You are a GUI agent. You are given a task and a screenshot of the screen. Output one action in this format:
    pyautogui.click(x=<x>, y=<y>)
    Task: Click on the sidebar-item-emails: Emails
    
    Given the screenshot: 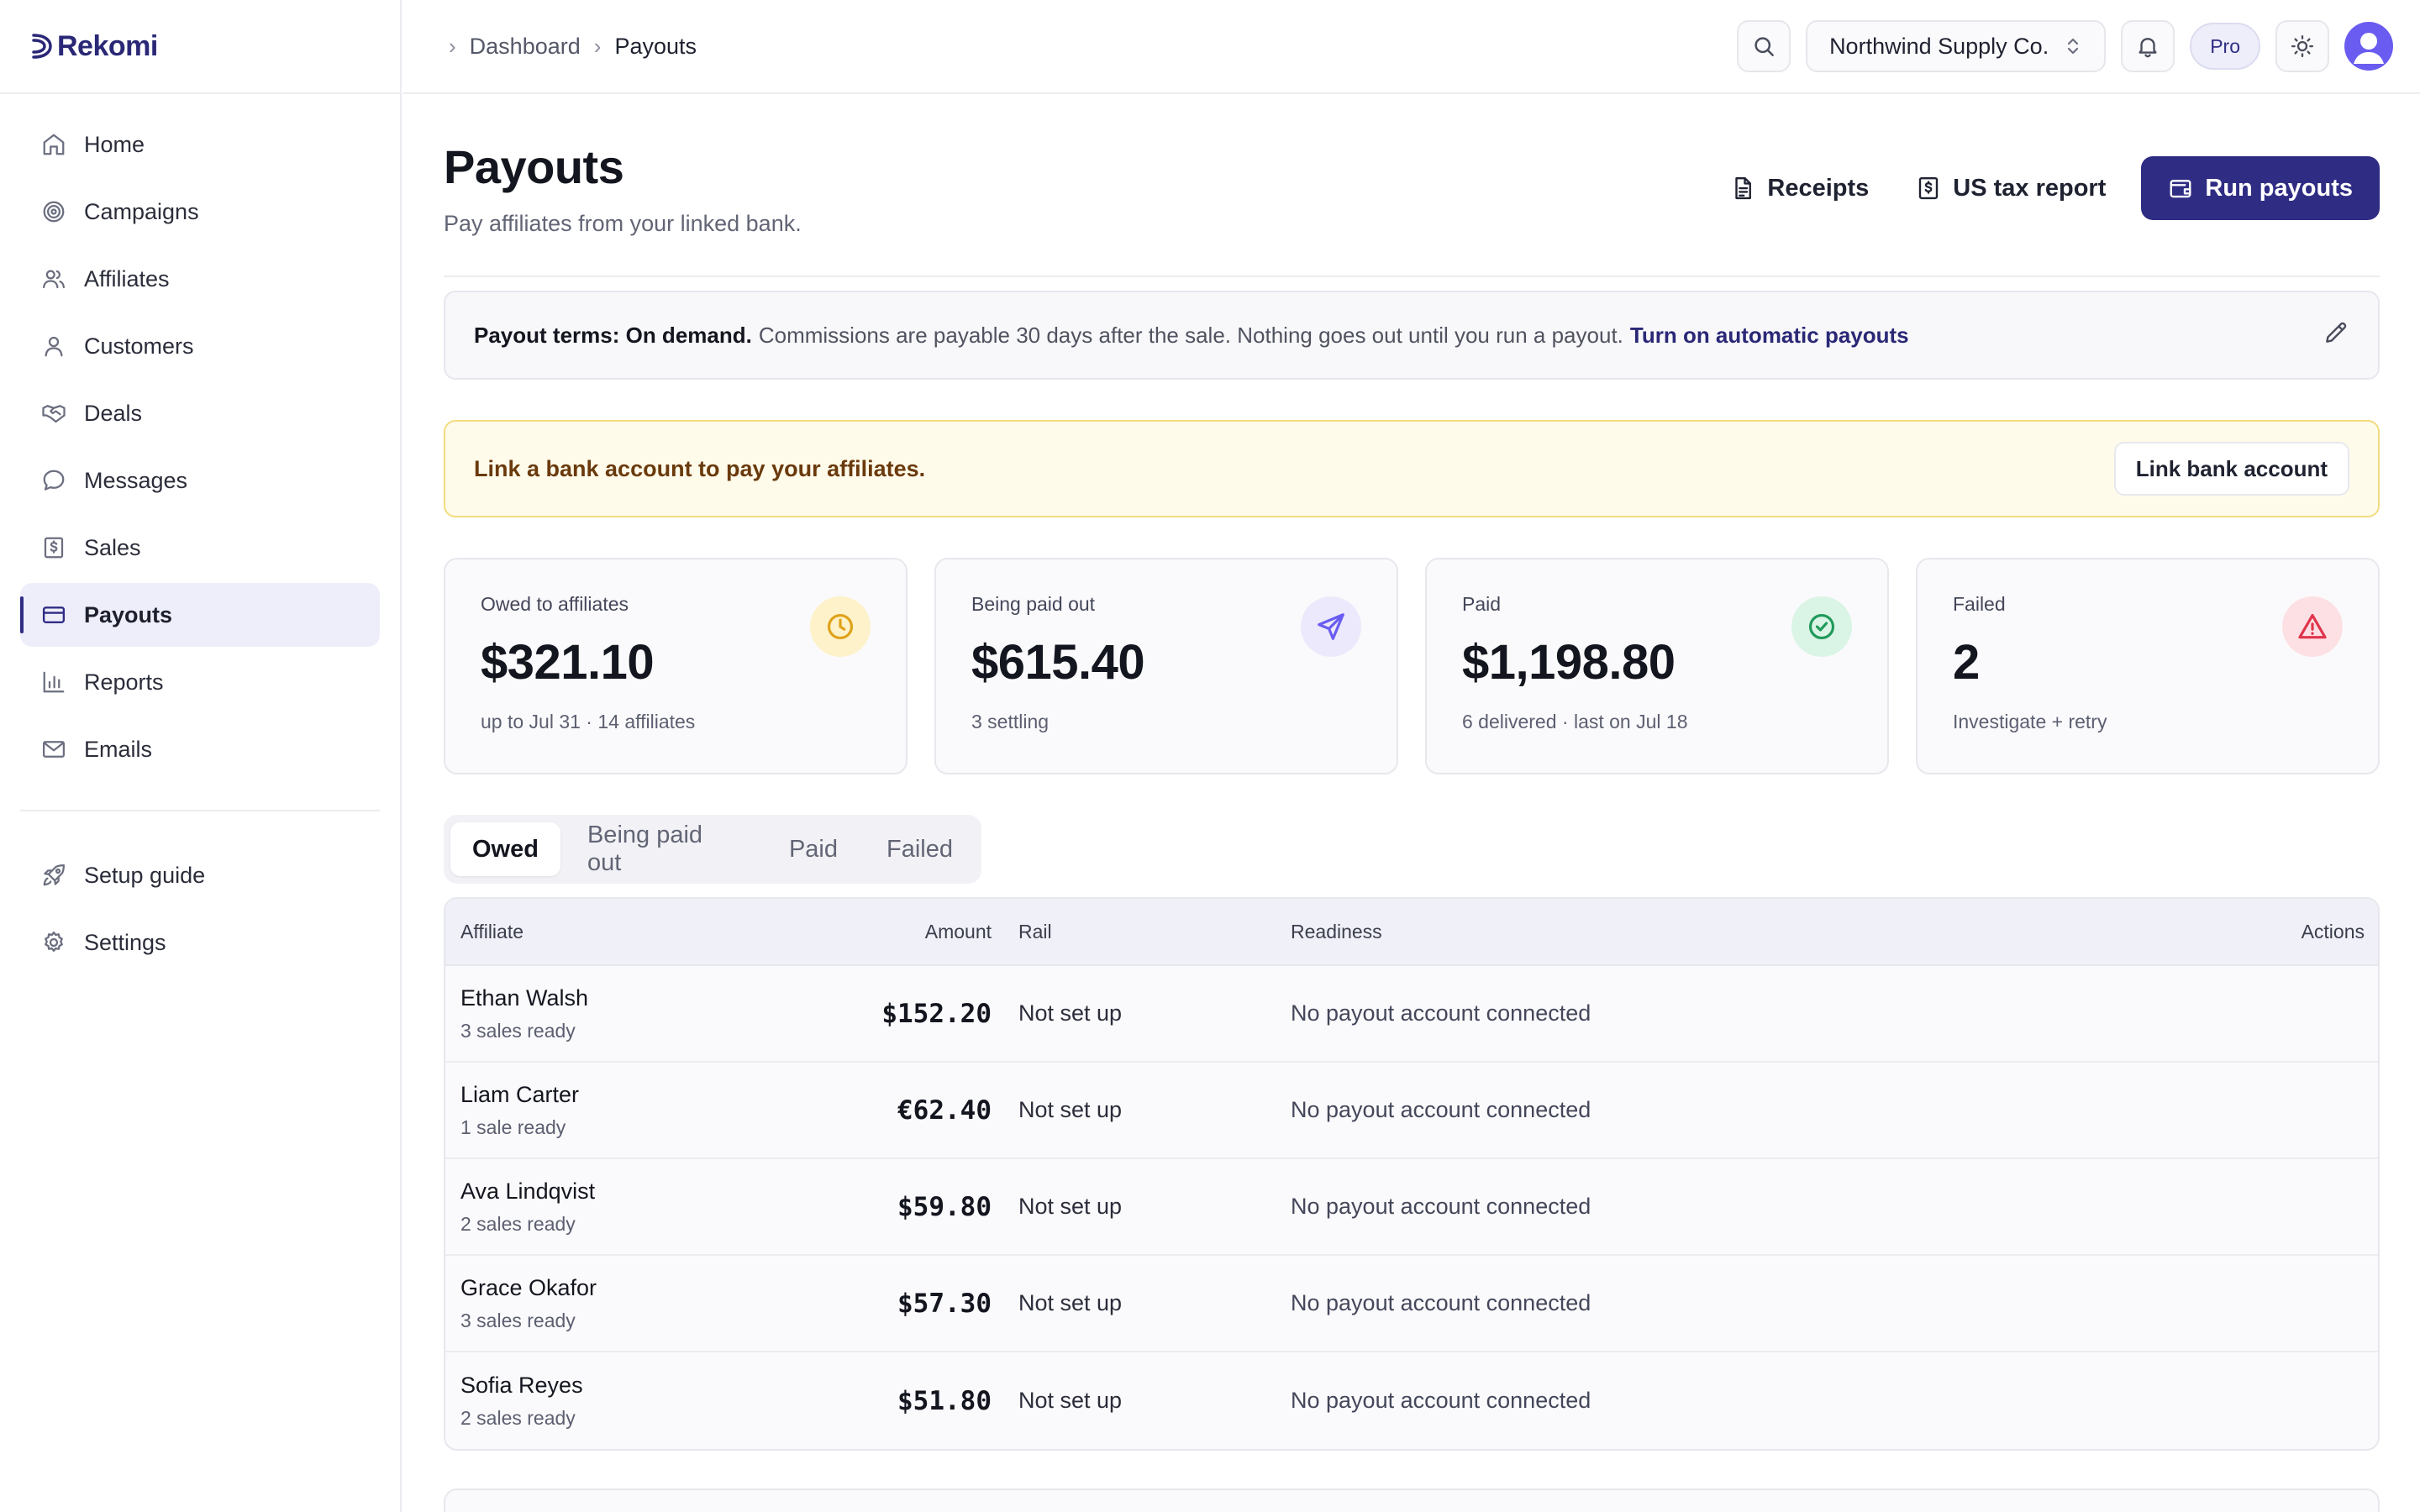 What is the action you would take?
    pyautogui.click(x=200, y=749)
    